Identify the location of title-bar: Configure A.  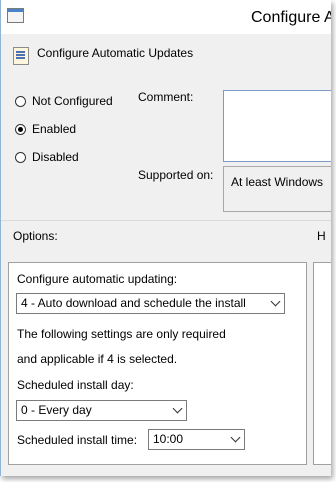
(166, 17).